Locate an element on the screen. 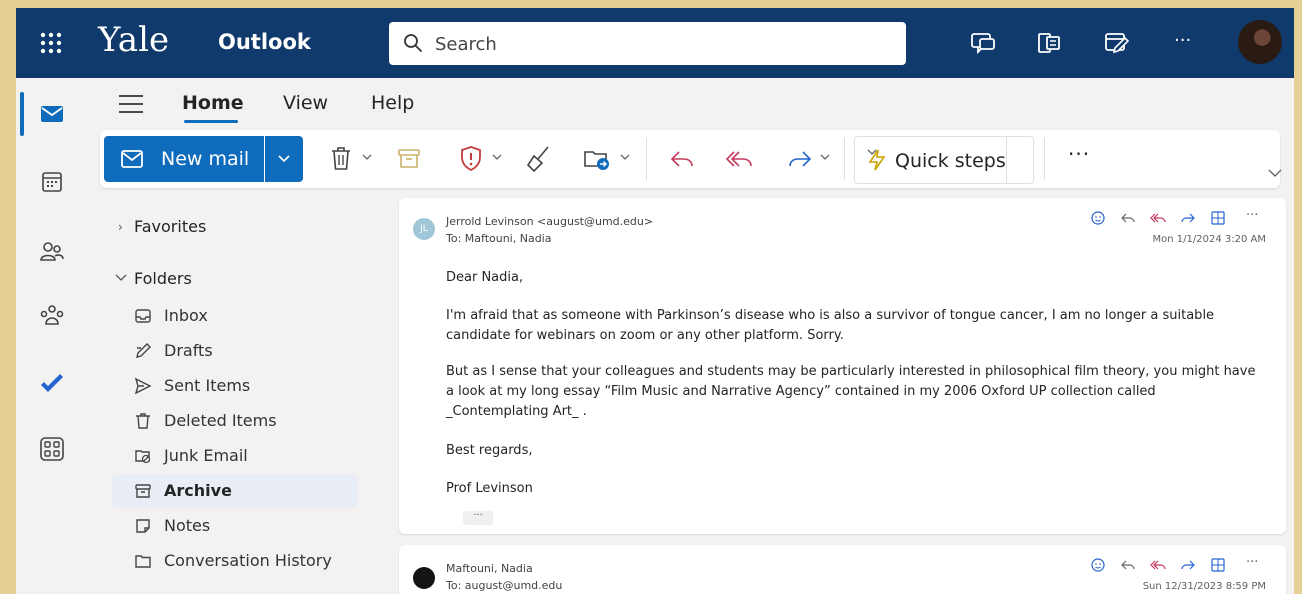 This screenshot has height=594, width=1302. groups-icon is located at coordinates (52, 316).